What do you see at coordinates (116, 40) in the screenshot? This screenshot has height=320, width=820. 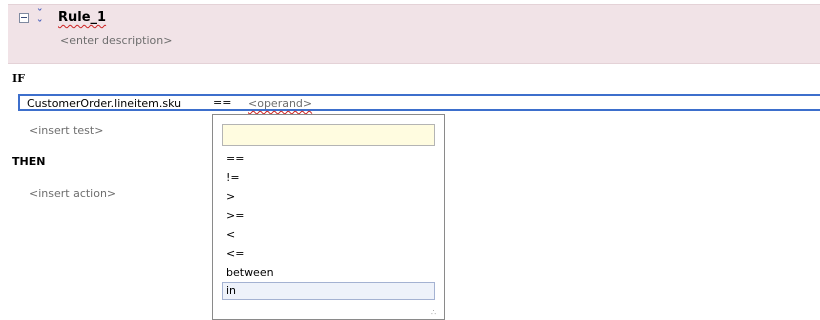 I see `rule-description: <enter description>` at bounding box center [116, 40].